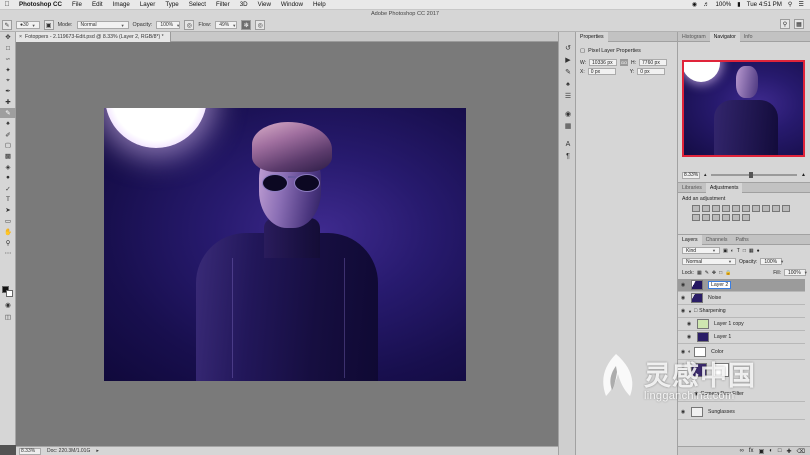  What do you see at coordinates (801, 4) in the screenshot?
I see `notification-center-icon: ☰` at bounding box center [801, 4].